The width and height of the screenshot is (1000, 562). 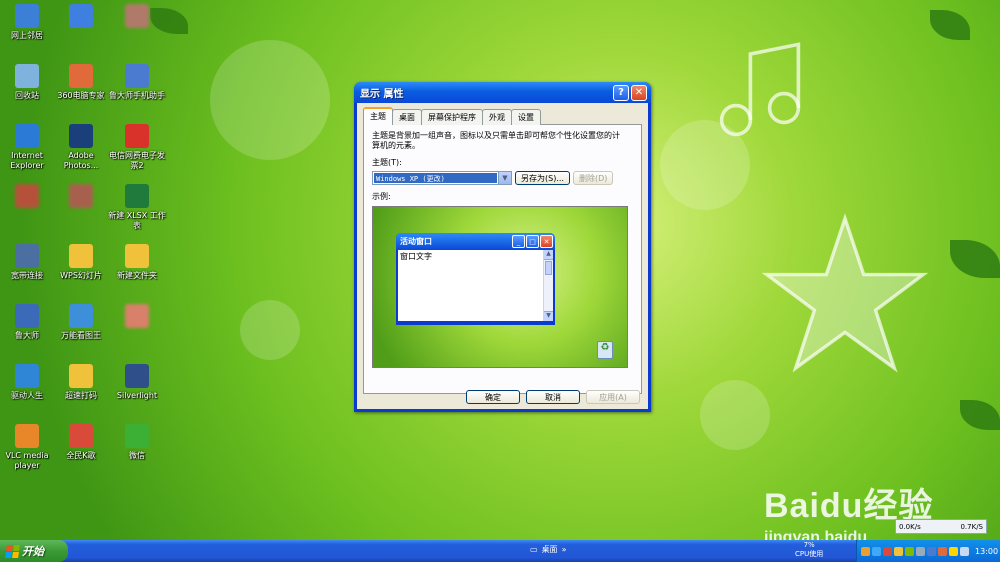 What do you see at coordinates (500, 551) in the screenshot?
I see `taskbar: 开始 ▭ 桌面 » 7% CPU使用 13:00` at bounding box center [500, 551].